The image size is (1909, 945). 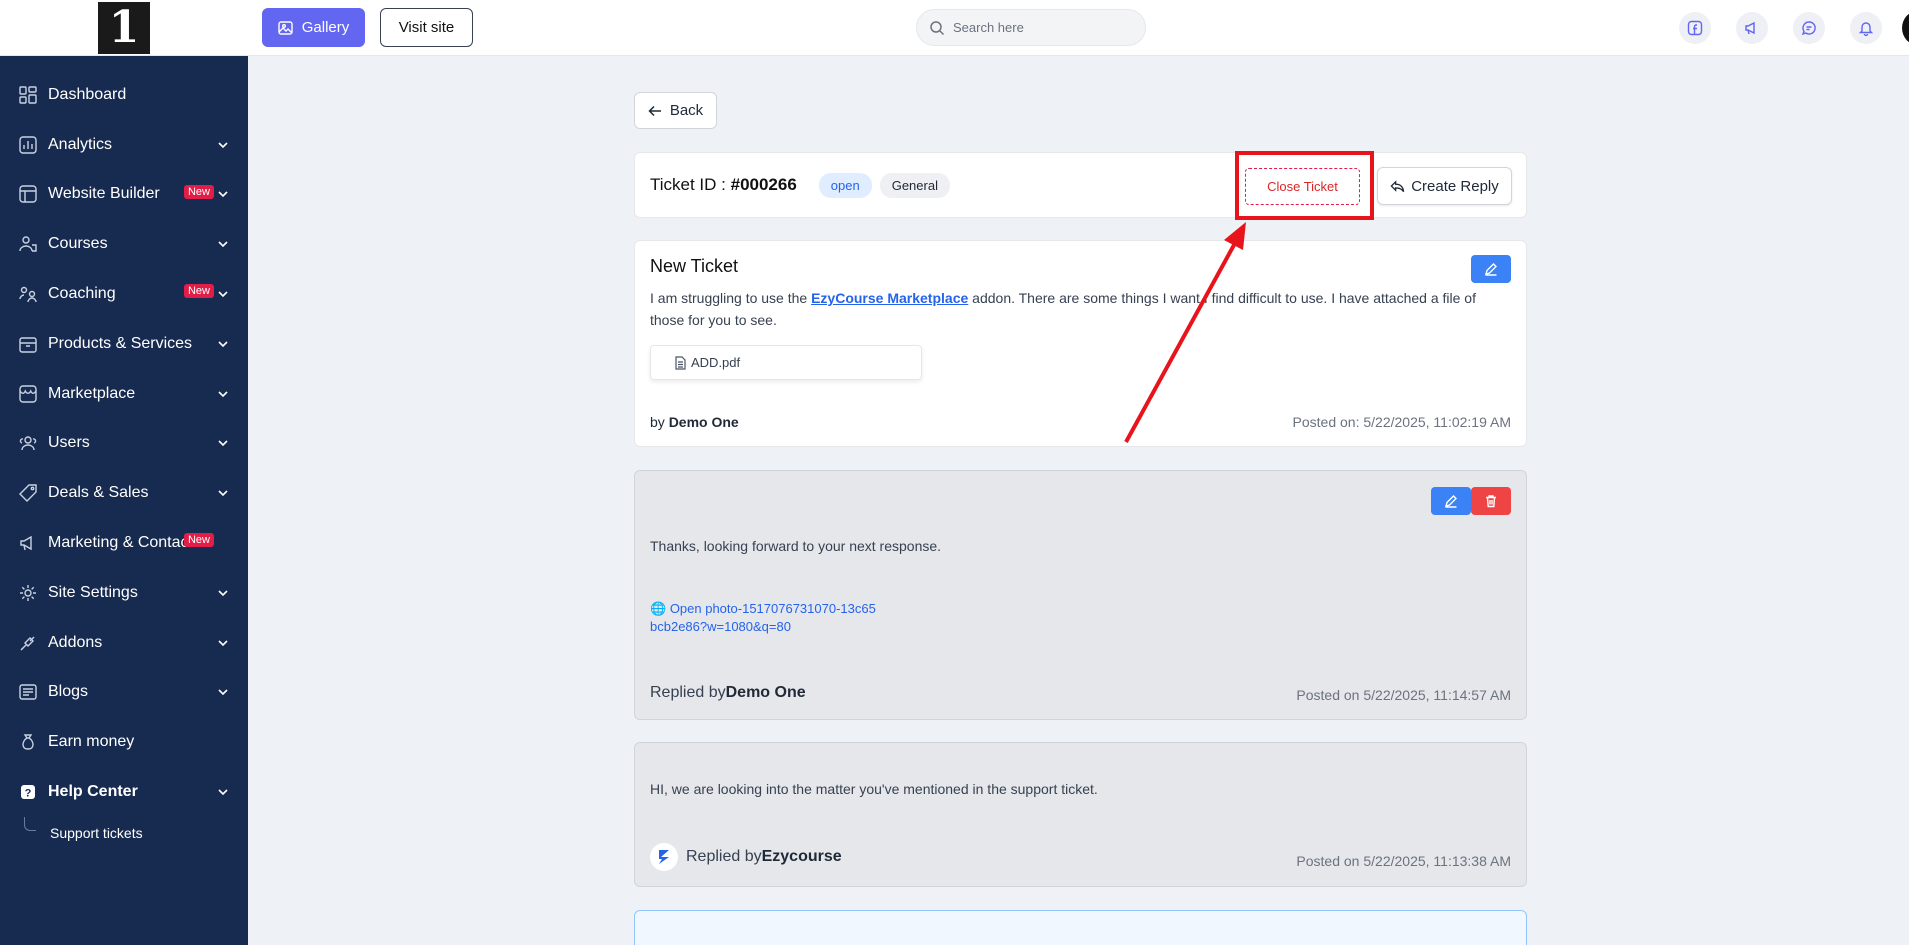 What do you see at coordinates (119, 543) in the screenshot?
I see `sidebar-item-label: Marketing & Contacts` at bounding box center [119, 543].